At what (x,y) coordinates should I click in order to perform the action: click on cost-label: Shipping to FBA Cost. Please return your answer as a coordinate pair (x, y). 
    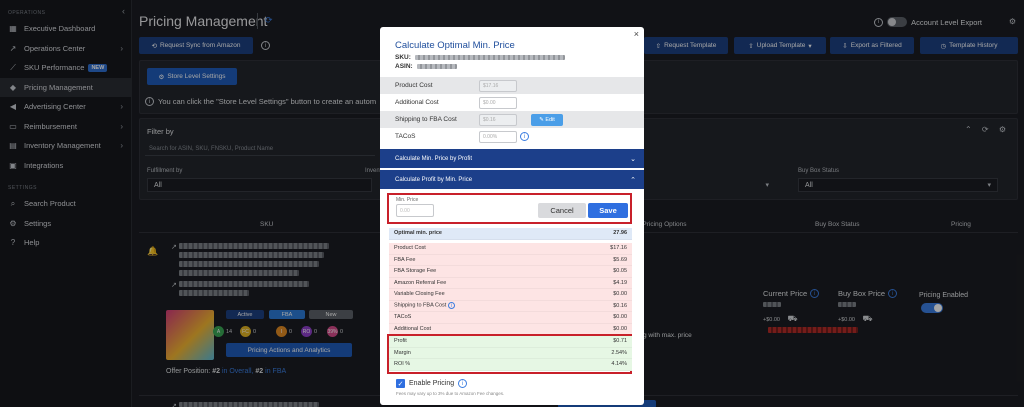
    Looking at the image, I should click on (420, 305).